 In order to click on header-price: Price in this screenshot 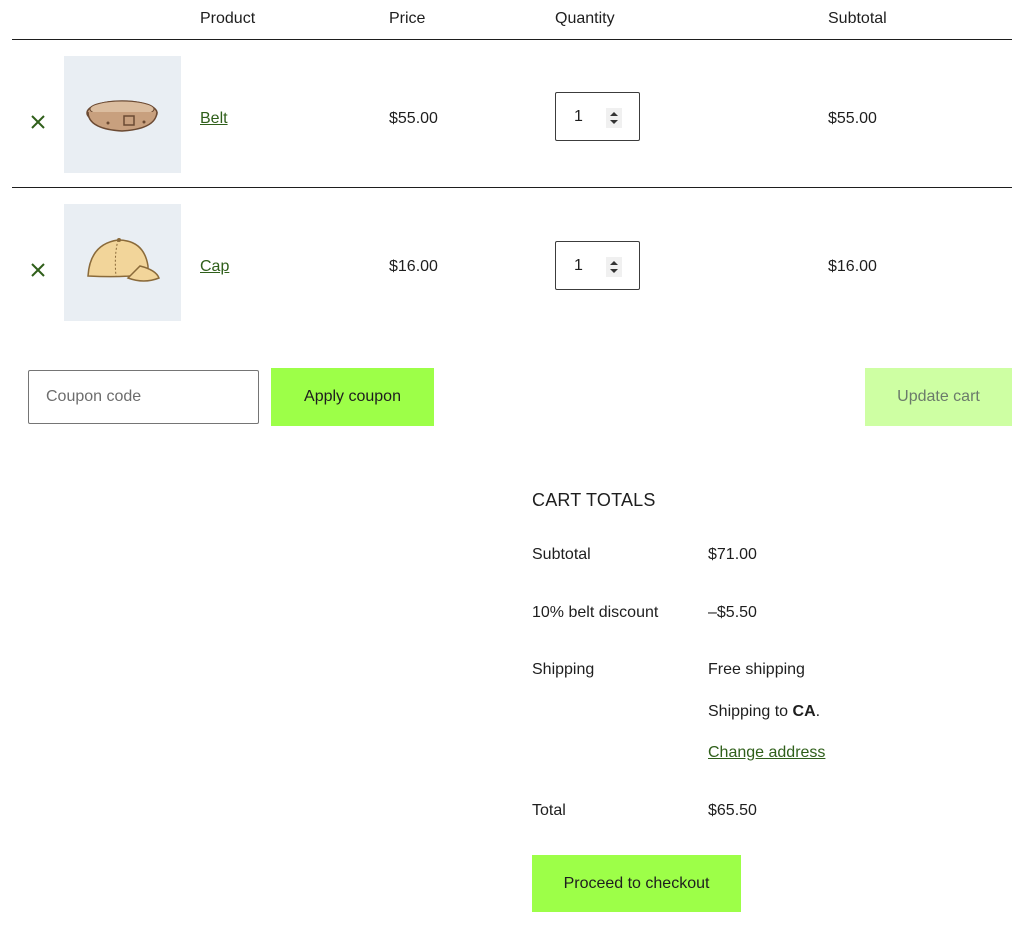, I will do `click(407, 18)`.